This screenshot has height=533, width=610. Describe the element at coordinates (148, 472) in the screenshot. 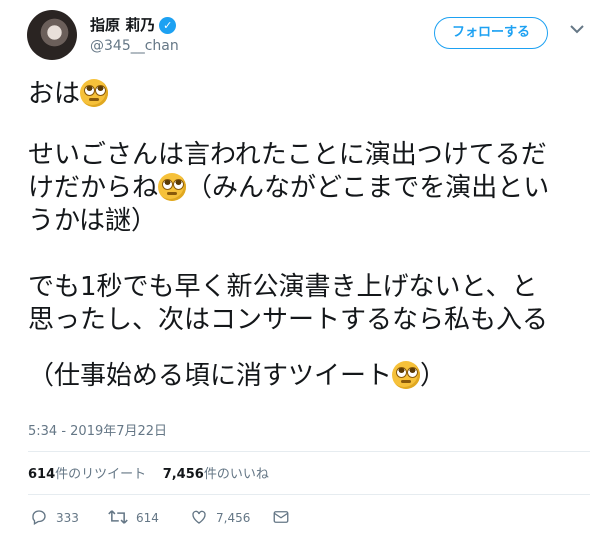

I see `engagement-stats: 614件のリツイート 7,456件のいいね` at that location.